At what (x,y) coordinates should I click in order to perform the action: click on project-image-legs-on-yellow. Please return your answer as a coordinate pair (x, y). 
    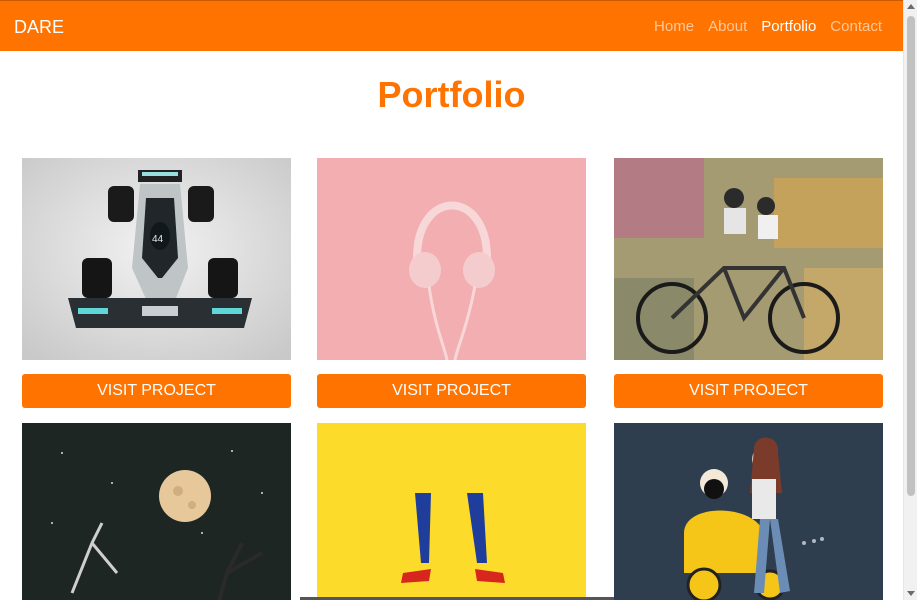
    Looking at the image, I should click on (451, 511).